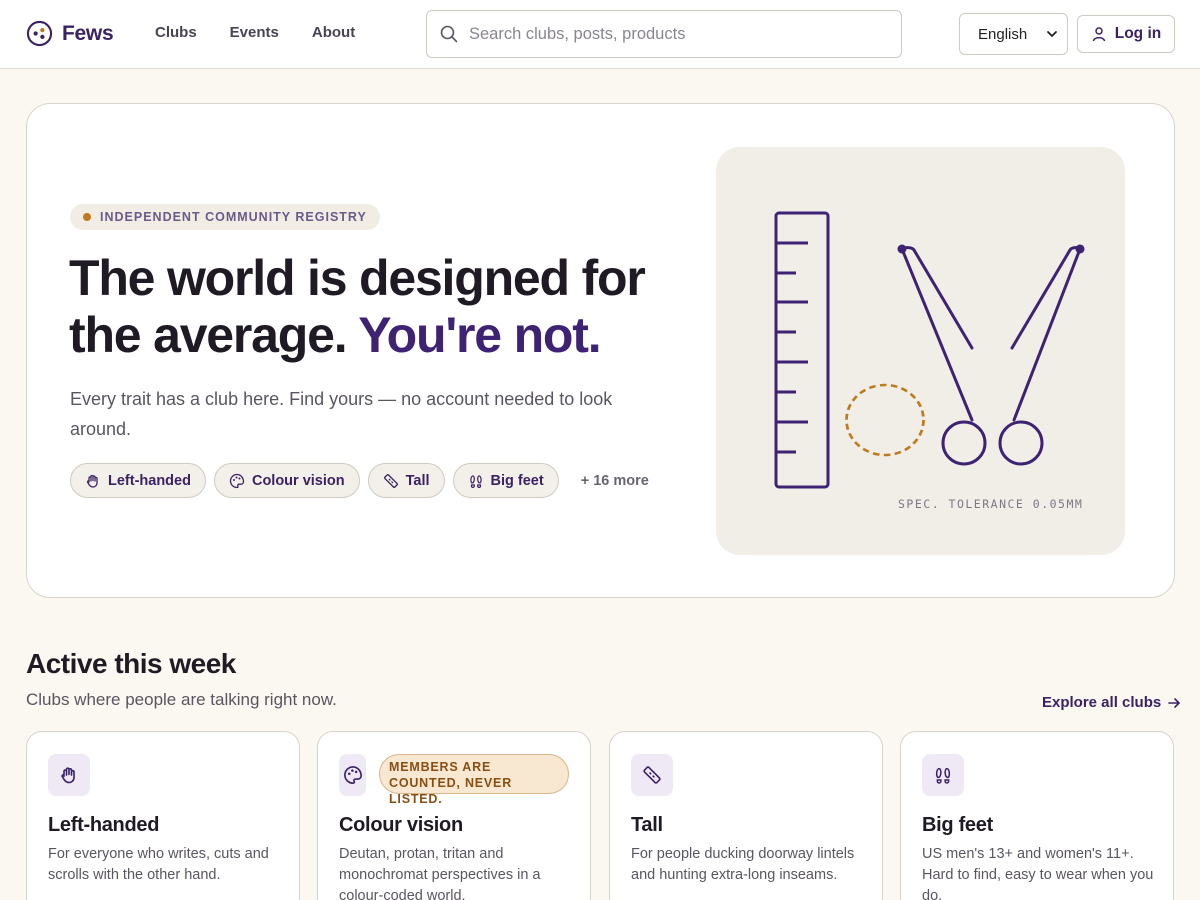  I want to click on chip-tall: Tall, so click(406, 480).